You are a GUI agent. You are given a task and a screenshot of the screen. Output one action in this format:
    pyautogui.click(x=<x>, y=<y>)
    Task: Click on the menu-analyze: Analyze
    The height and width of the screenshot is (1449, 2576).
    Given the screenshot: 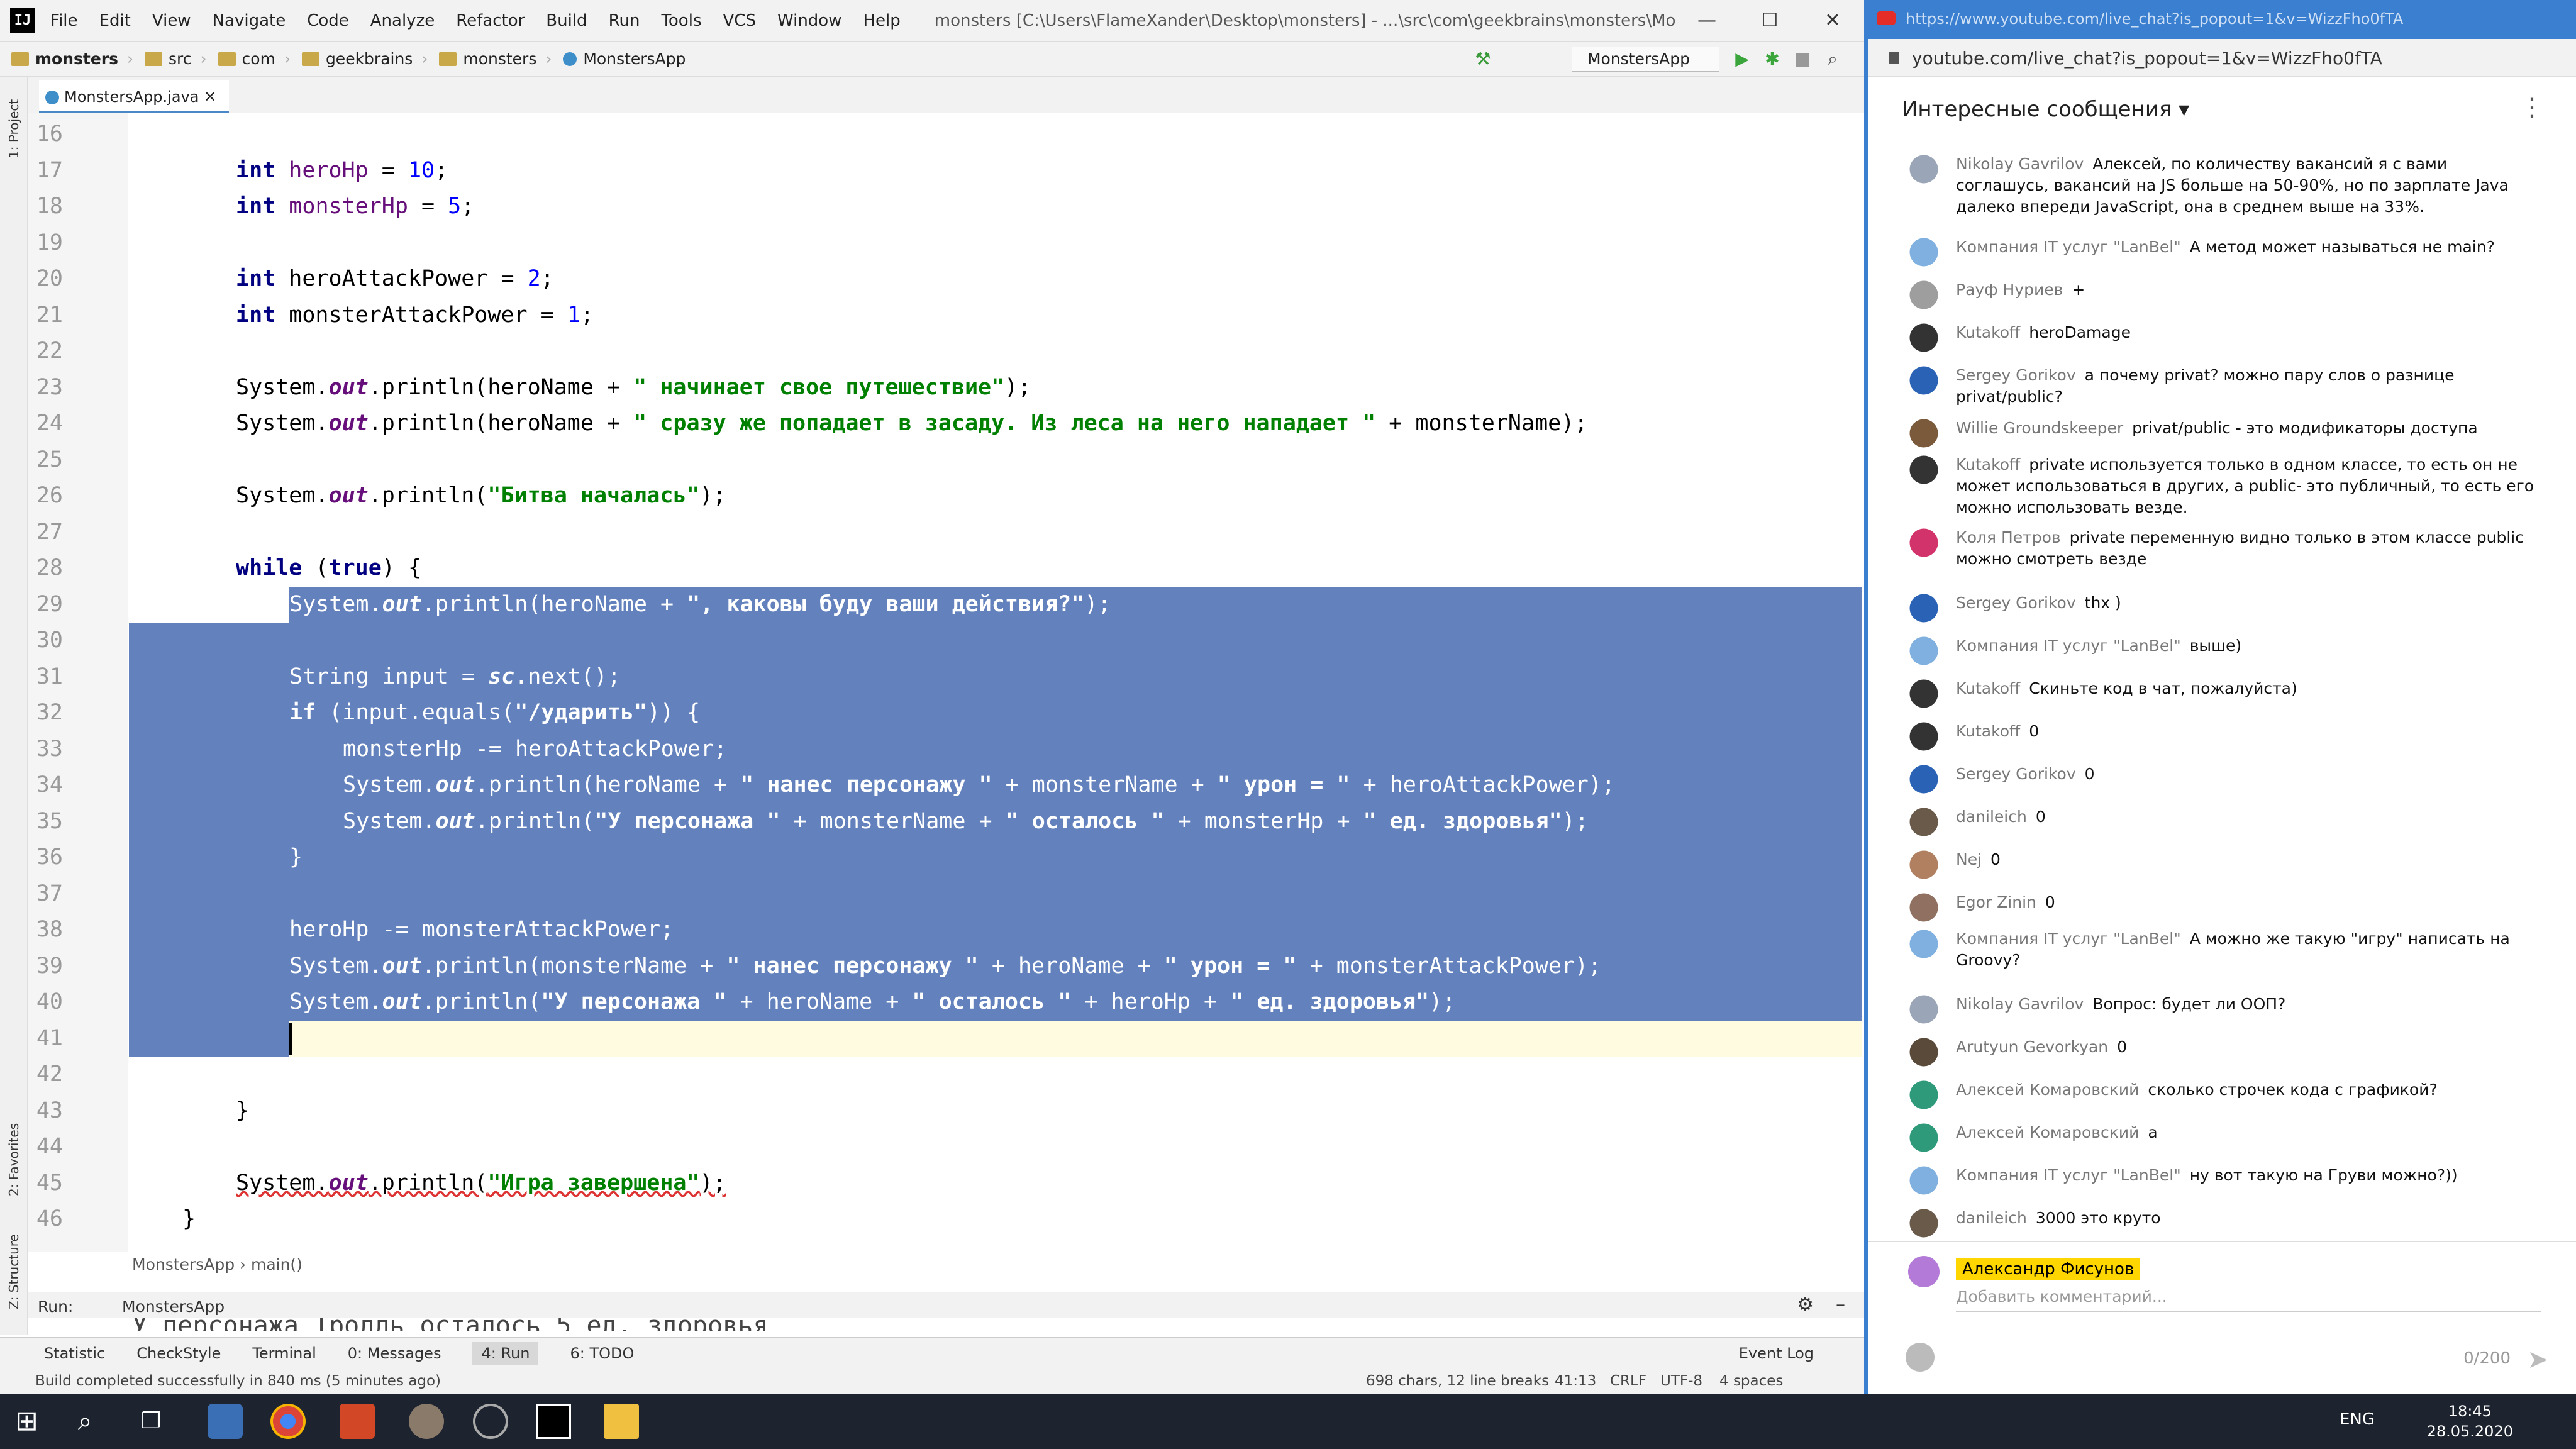 What is the action you would take?
    pyautogui.click(x=402, y=20)
    